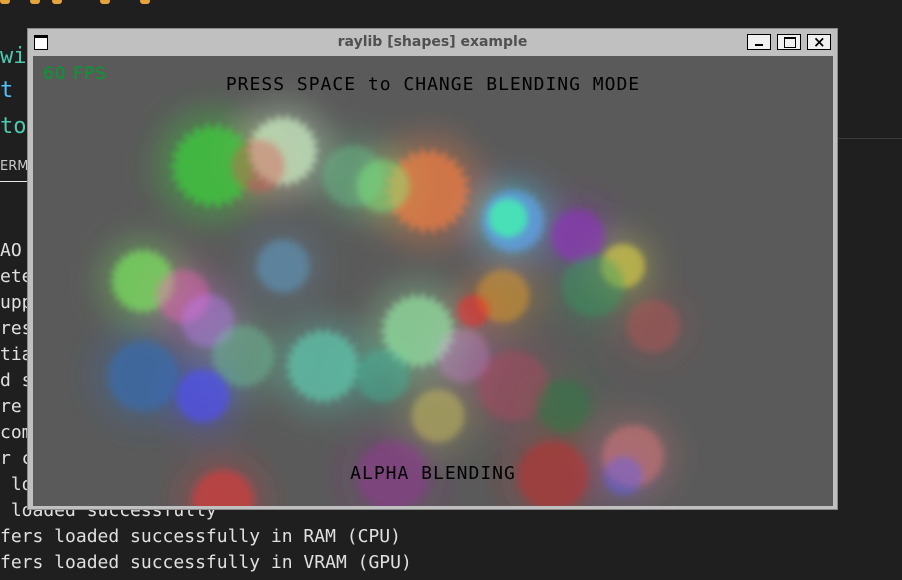 The width and height of the screenshot is (902, 580). I want to click on close-icon: ×, so click(819, 42).